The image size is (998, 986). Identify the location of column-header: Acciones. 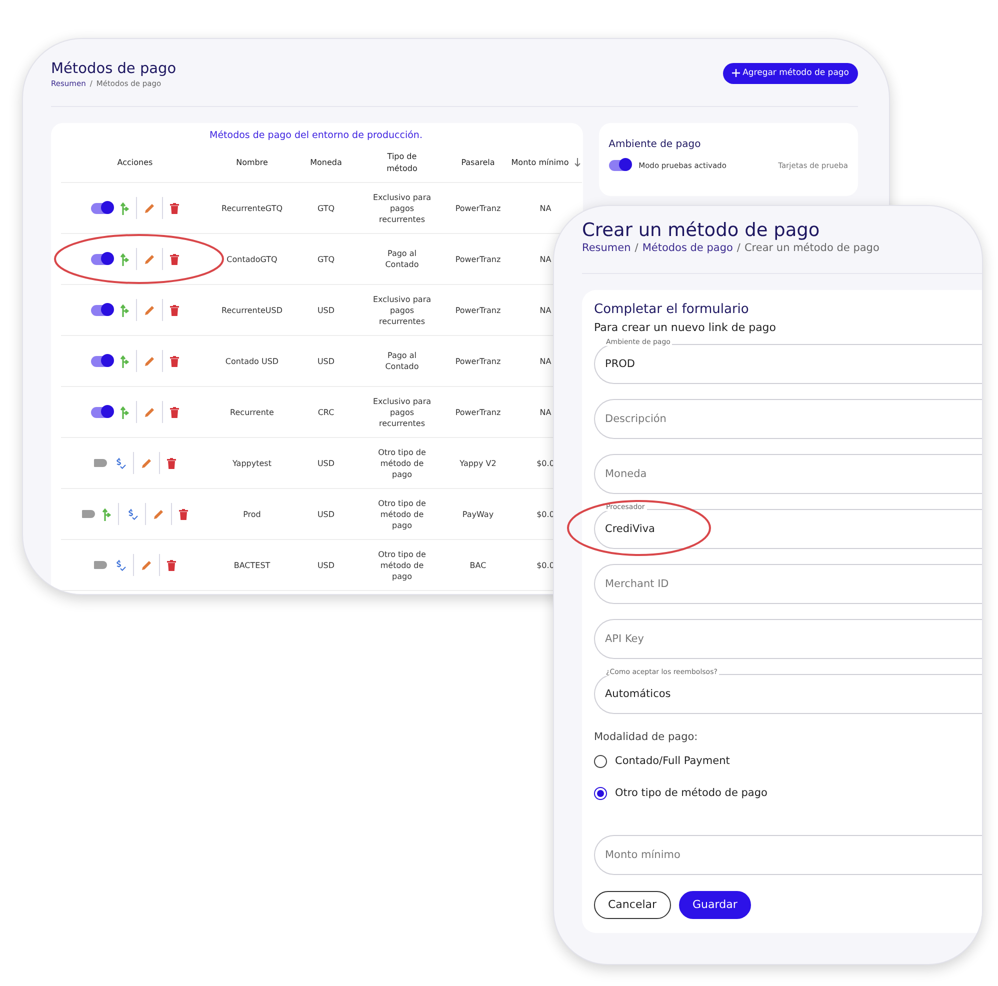
(135, 162).